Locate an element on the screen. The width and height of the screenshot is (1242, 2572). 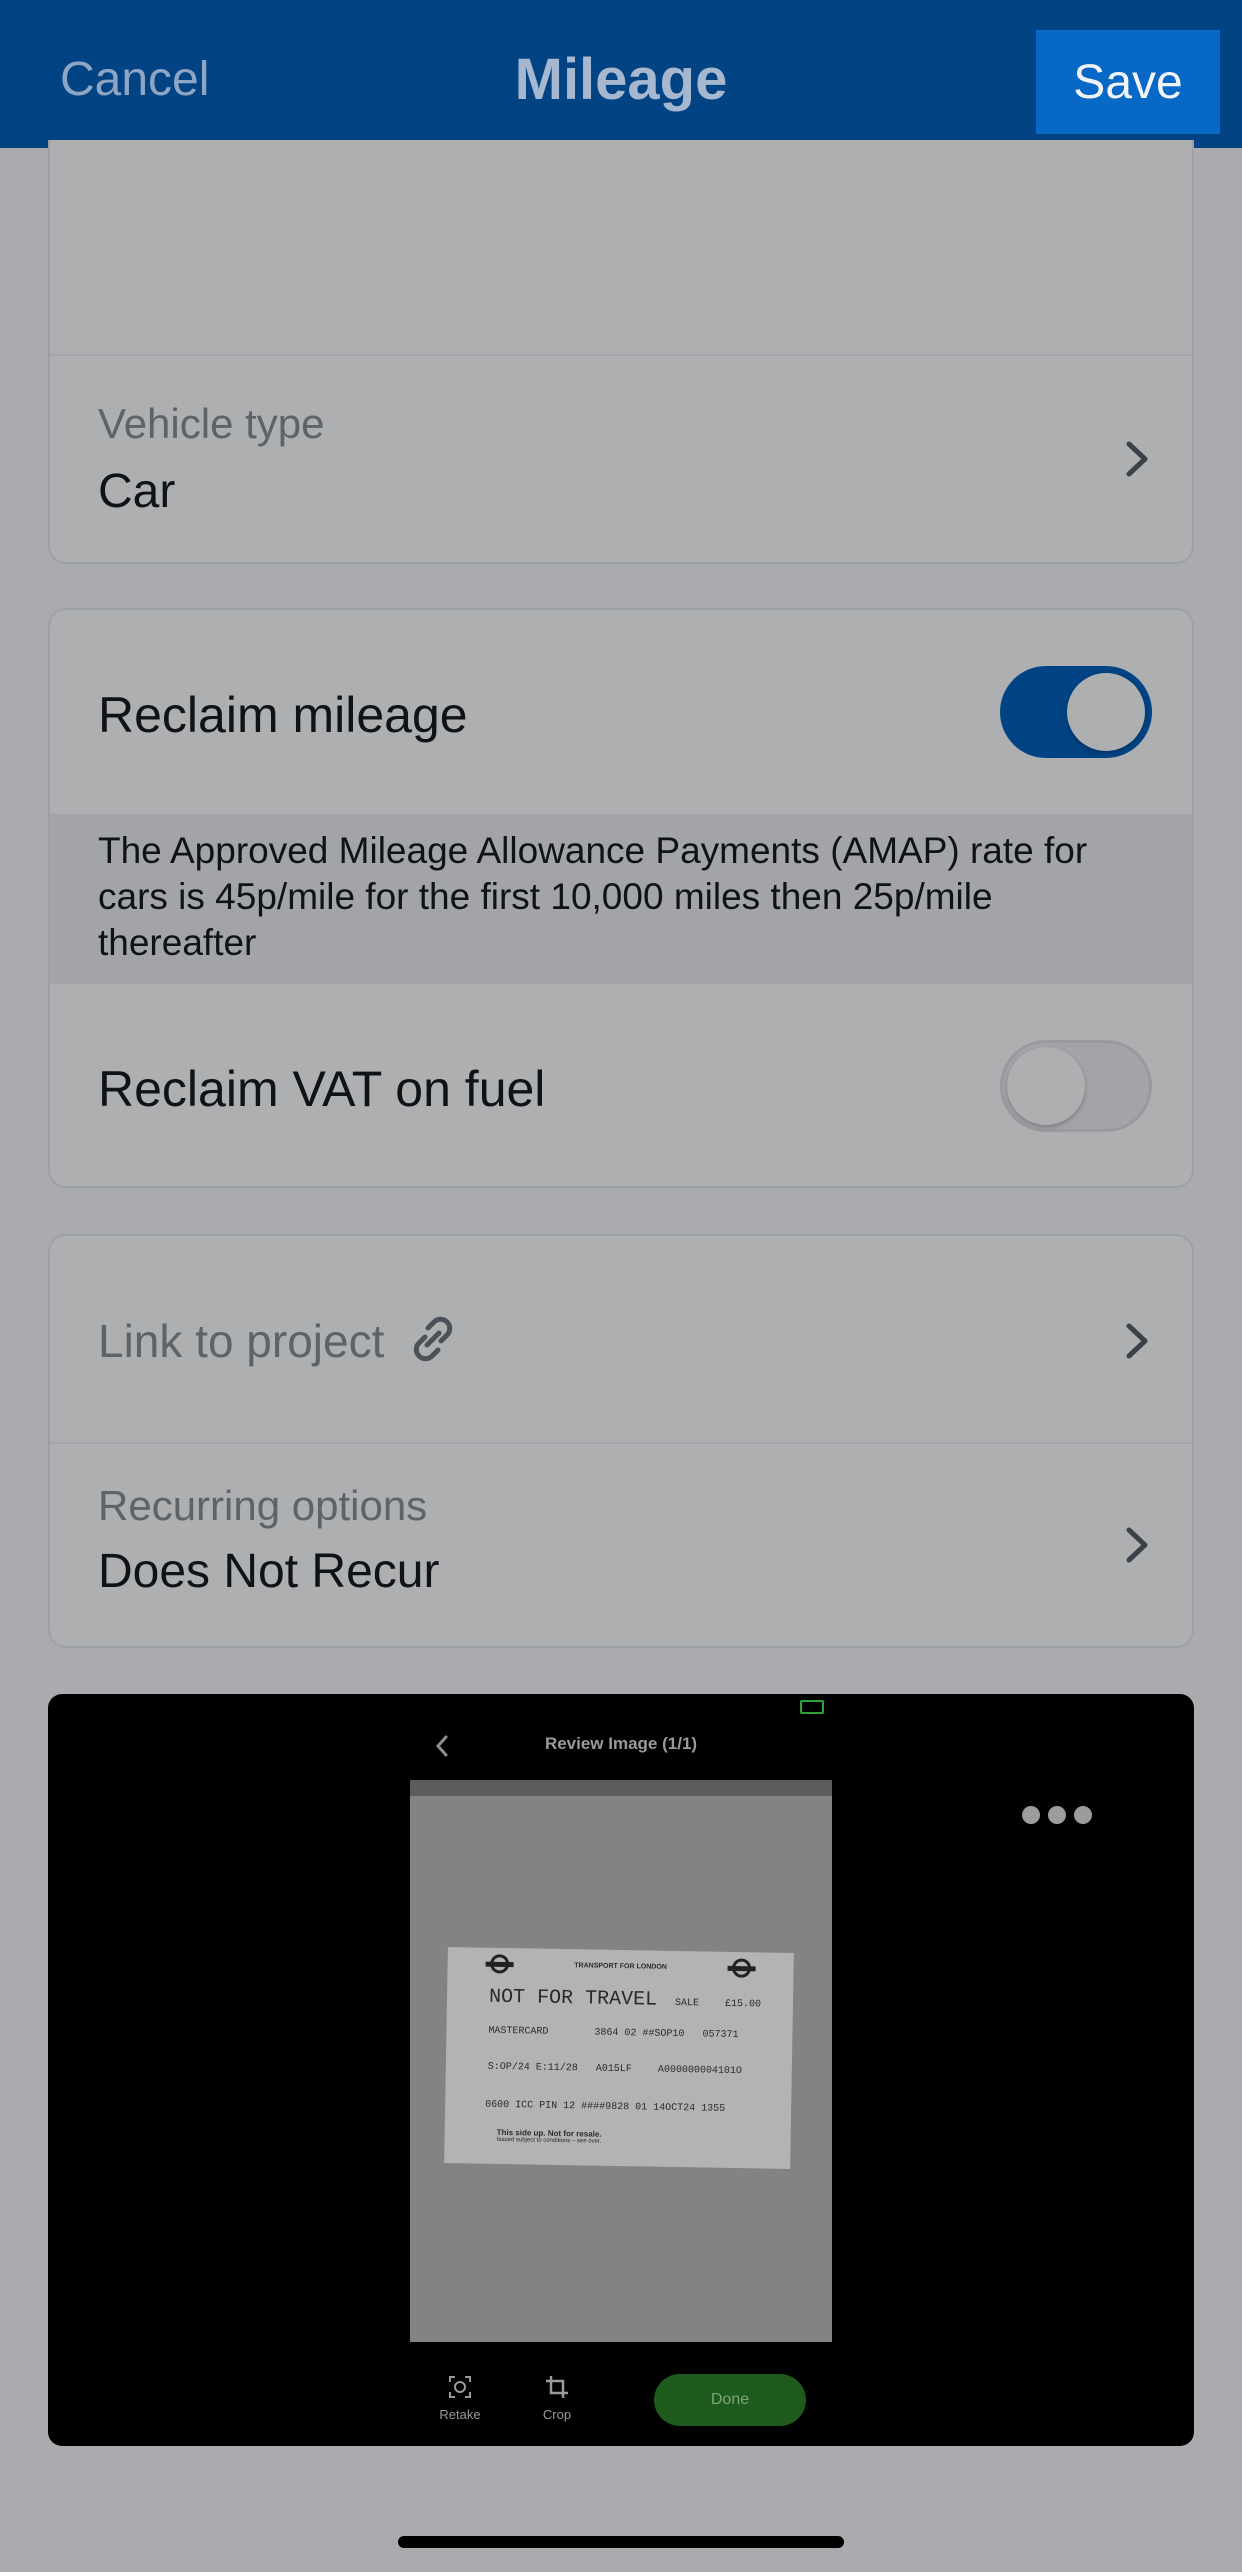
reclaim-mileage-row: Reclaim mileage is located at coordinates (621, 712).